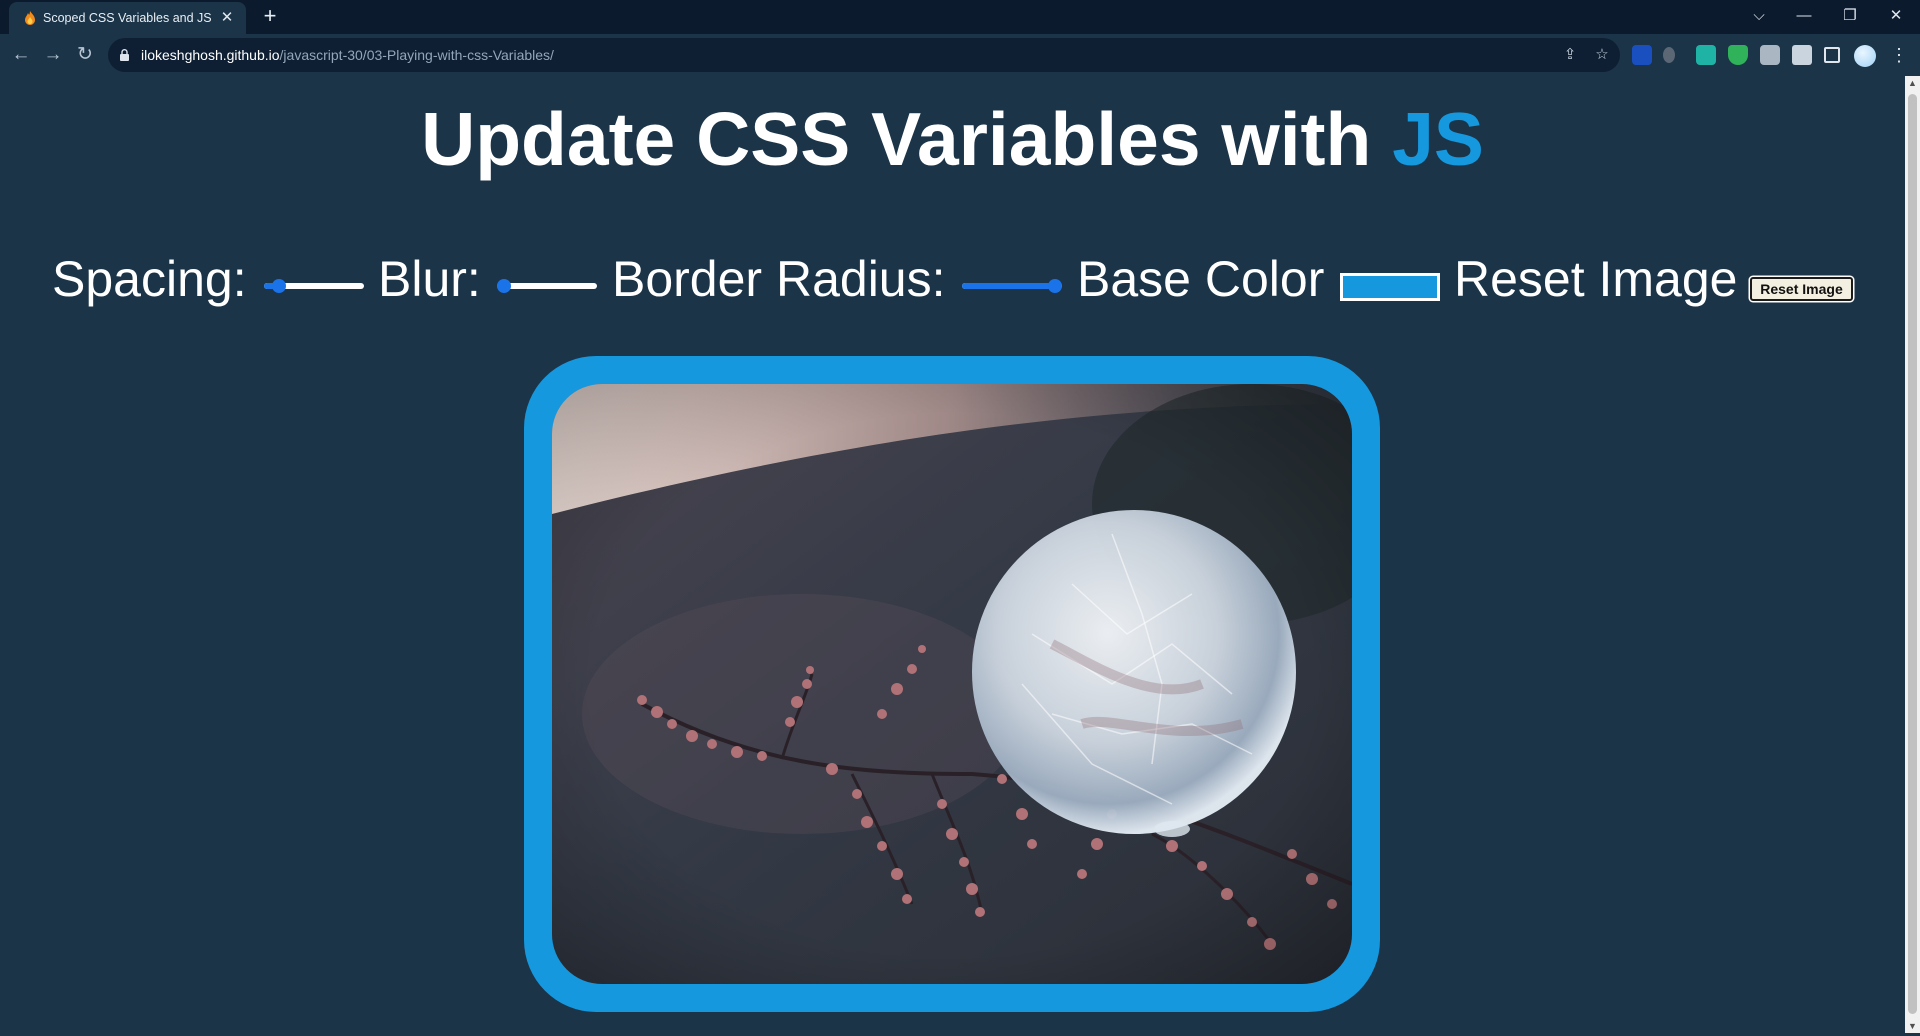  I want to click on extensions-puzzle-icon, so click(1802, 55).